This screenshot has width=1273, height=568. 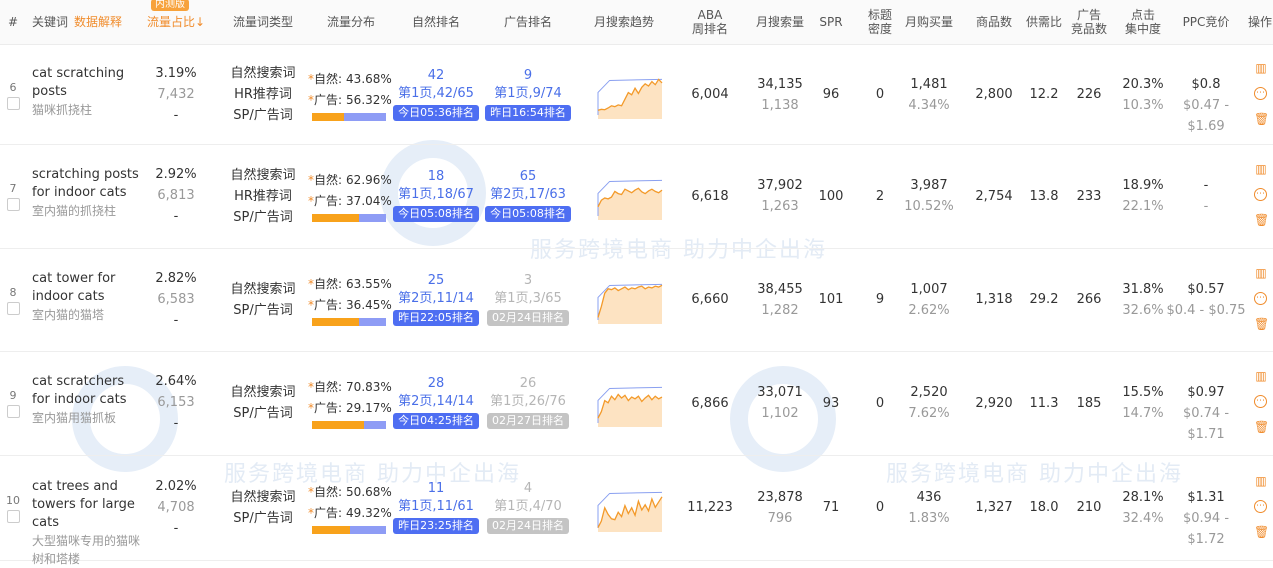 What do you see at coordinates (929, 508) in the screenshot?
I see `monthly-buy: 436 1.83%` at bounding box center [929, 508].